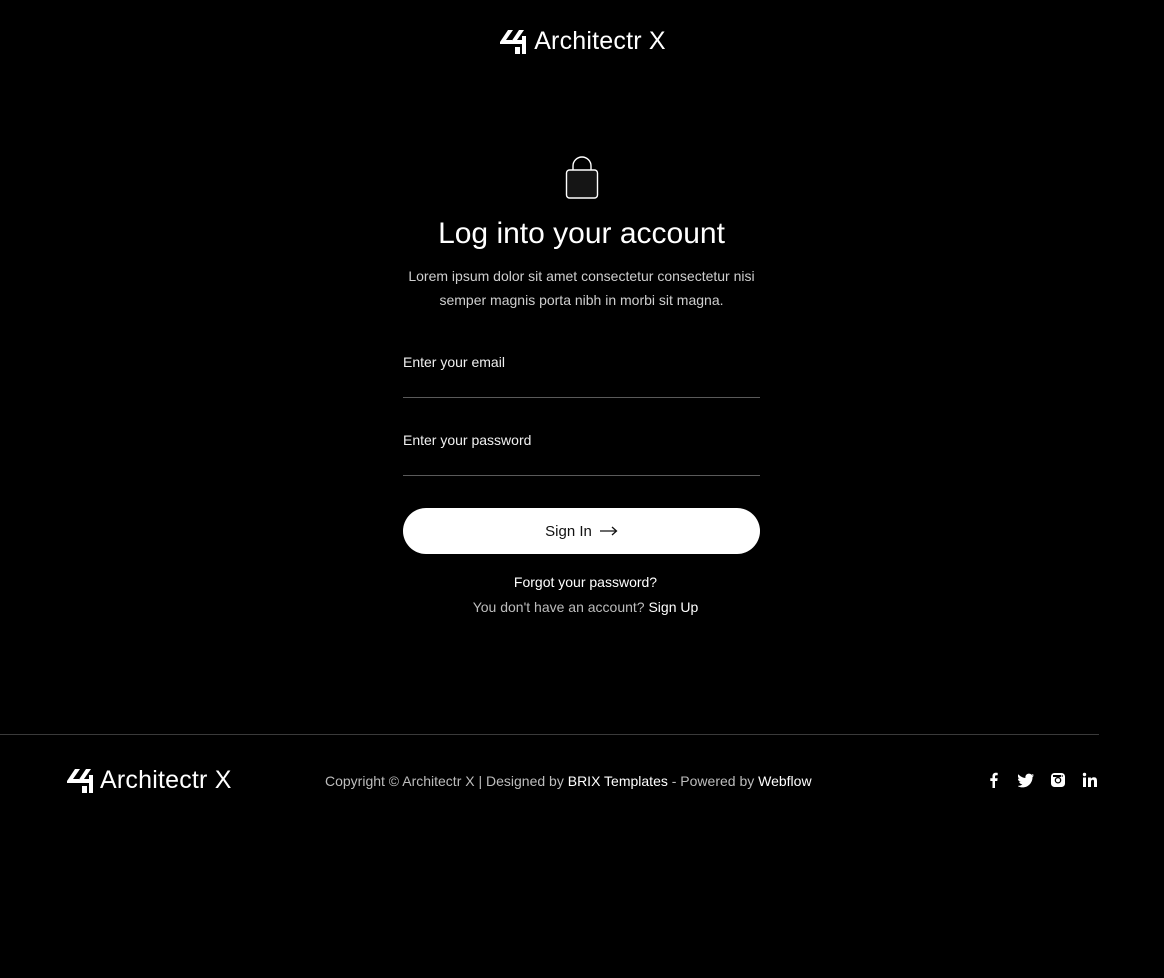 This screenshot has width=1164, height=978. Describe the element at coordinates (994, 780) in the screenshot. I see `facebook-icon` at that location.